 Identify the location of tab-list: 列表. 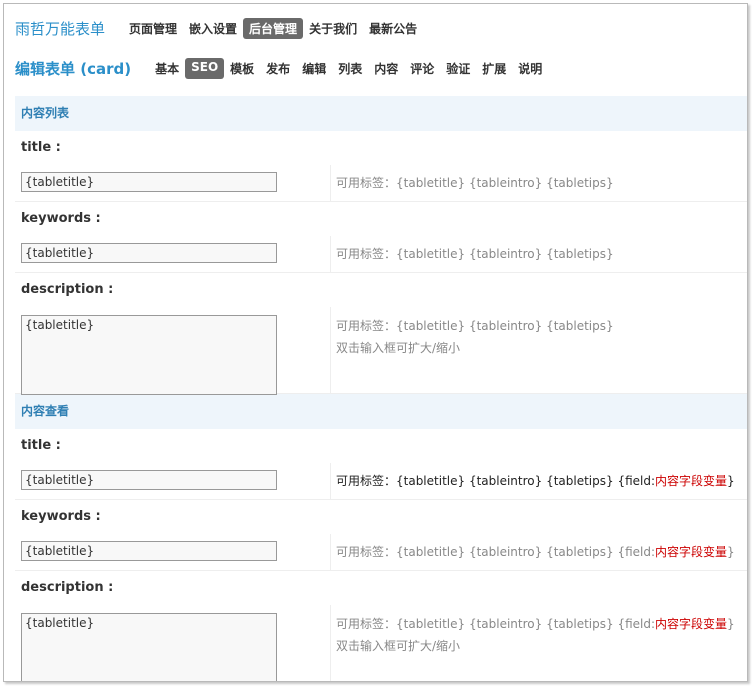
(350, 68).